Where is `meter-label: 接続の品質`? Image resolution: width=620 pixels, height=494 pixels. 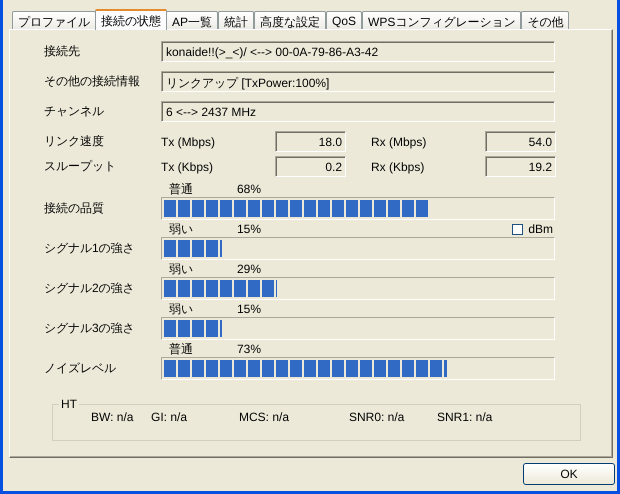 meter-label: 接続の品質 is located at coordinates (74, 208).